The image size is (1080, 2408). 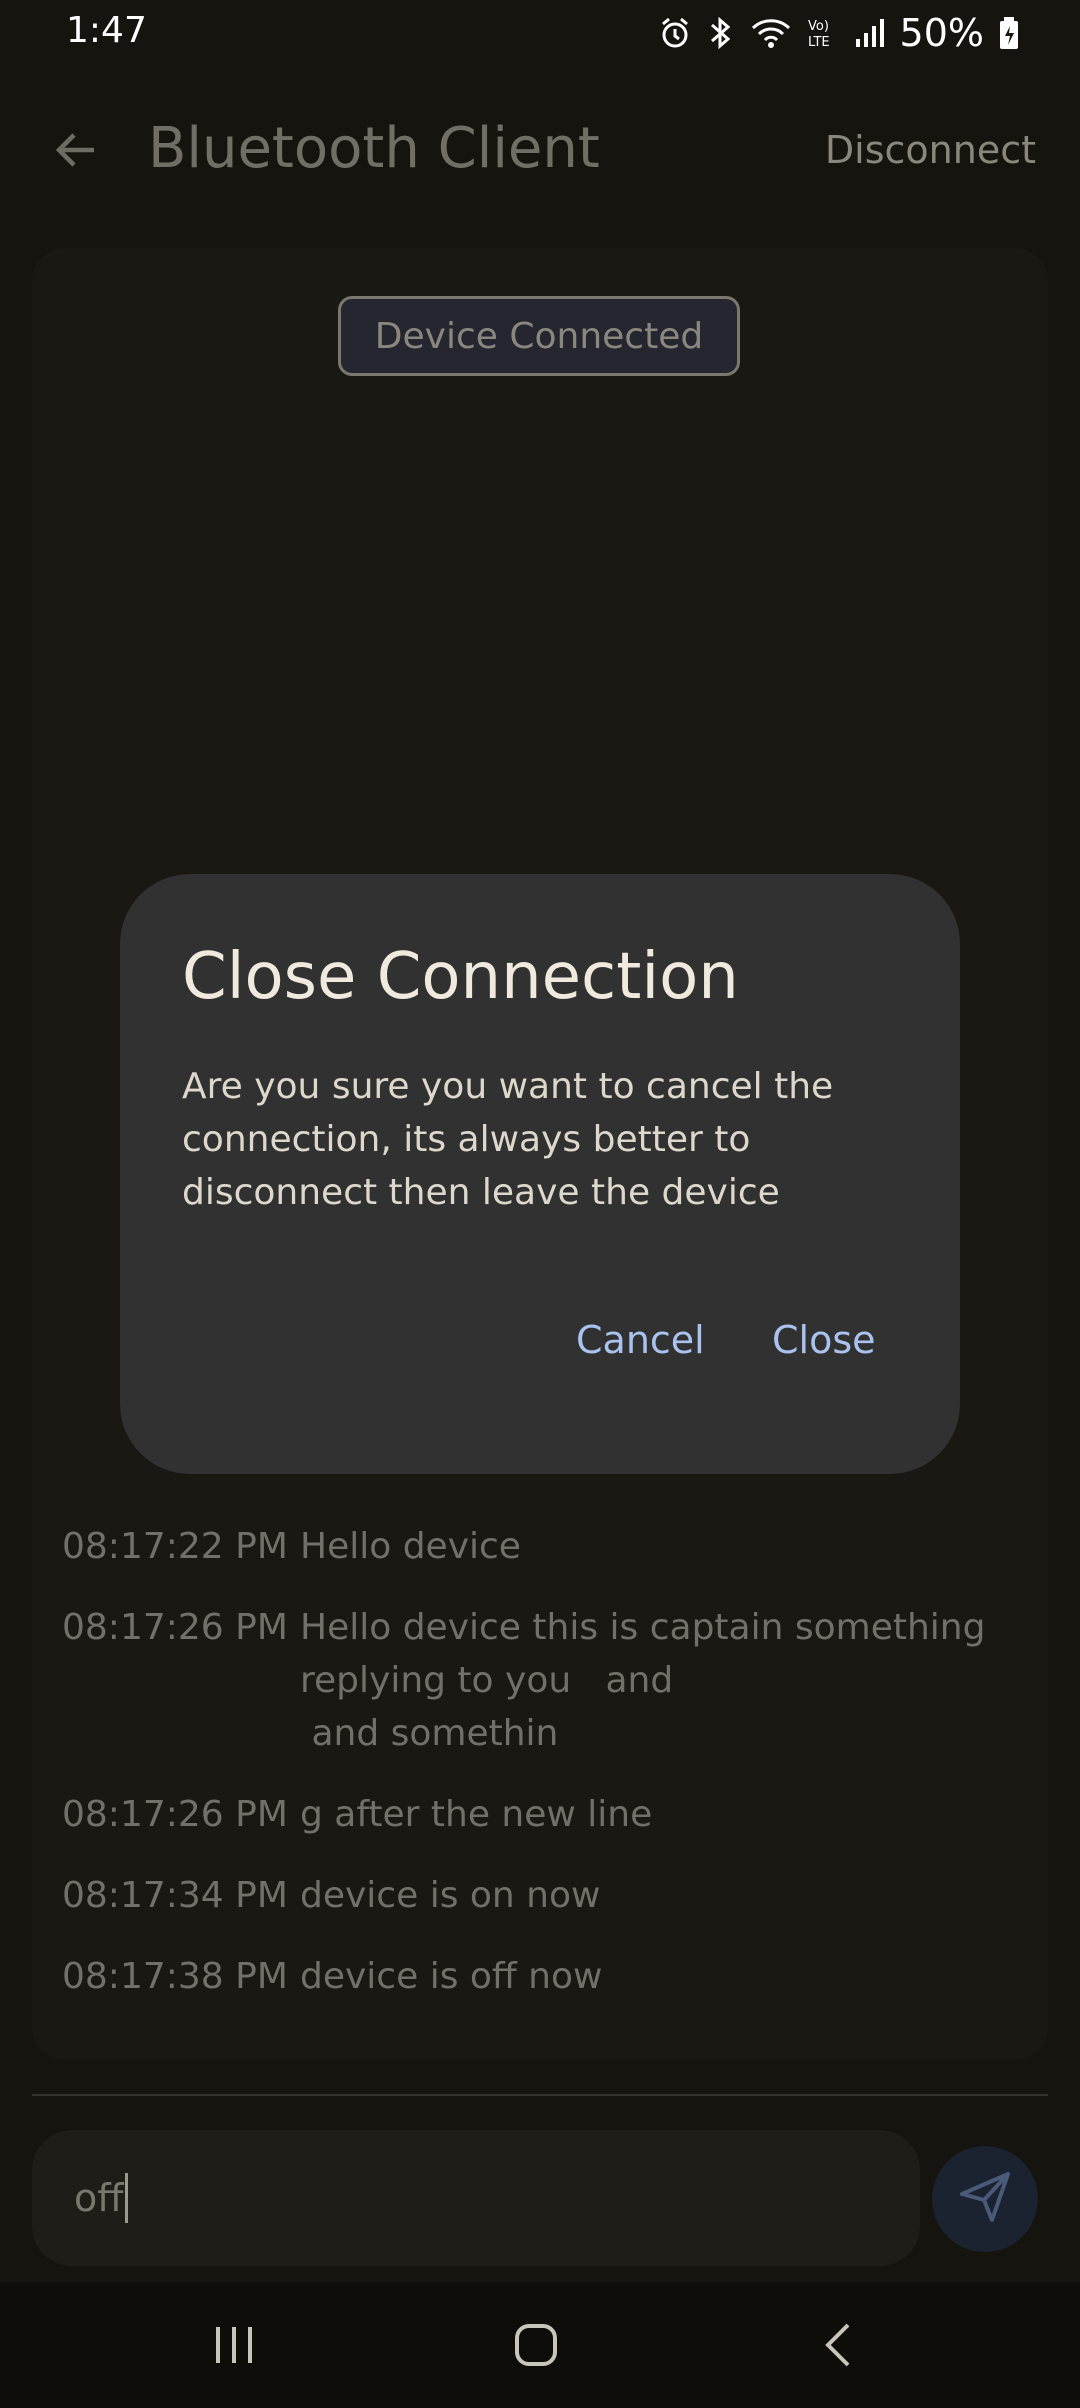 I want to click on signal-icon, so click(x=870, y=33).